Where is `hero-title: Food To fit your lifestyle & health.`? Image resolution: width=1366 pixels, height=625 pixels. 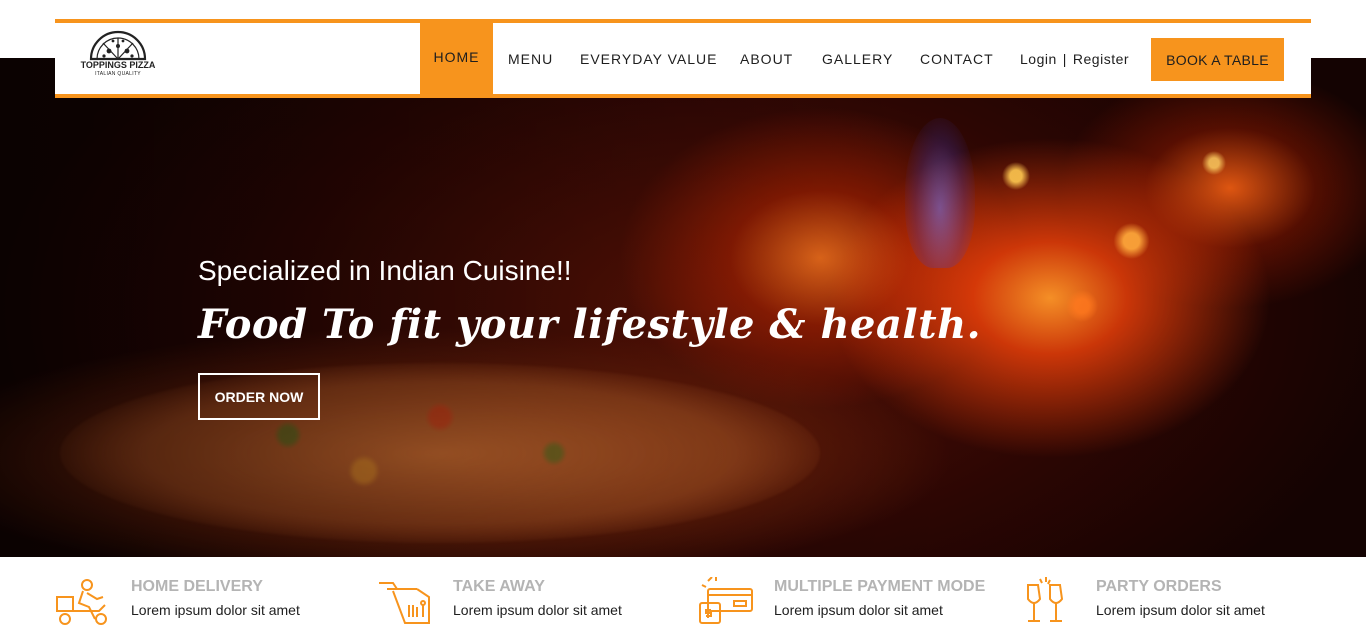
hero-title: Food To fit your lifestyle & health. is located at coordinates (590, 324).